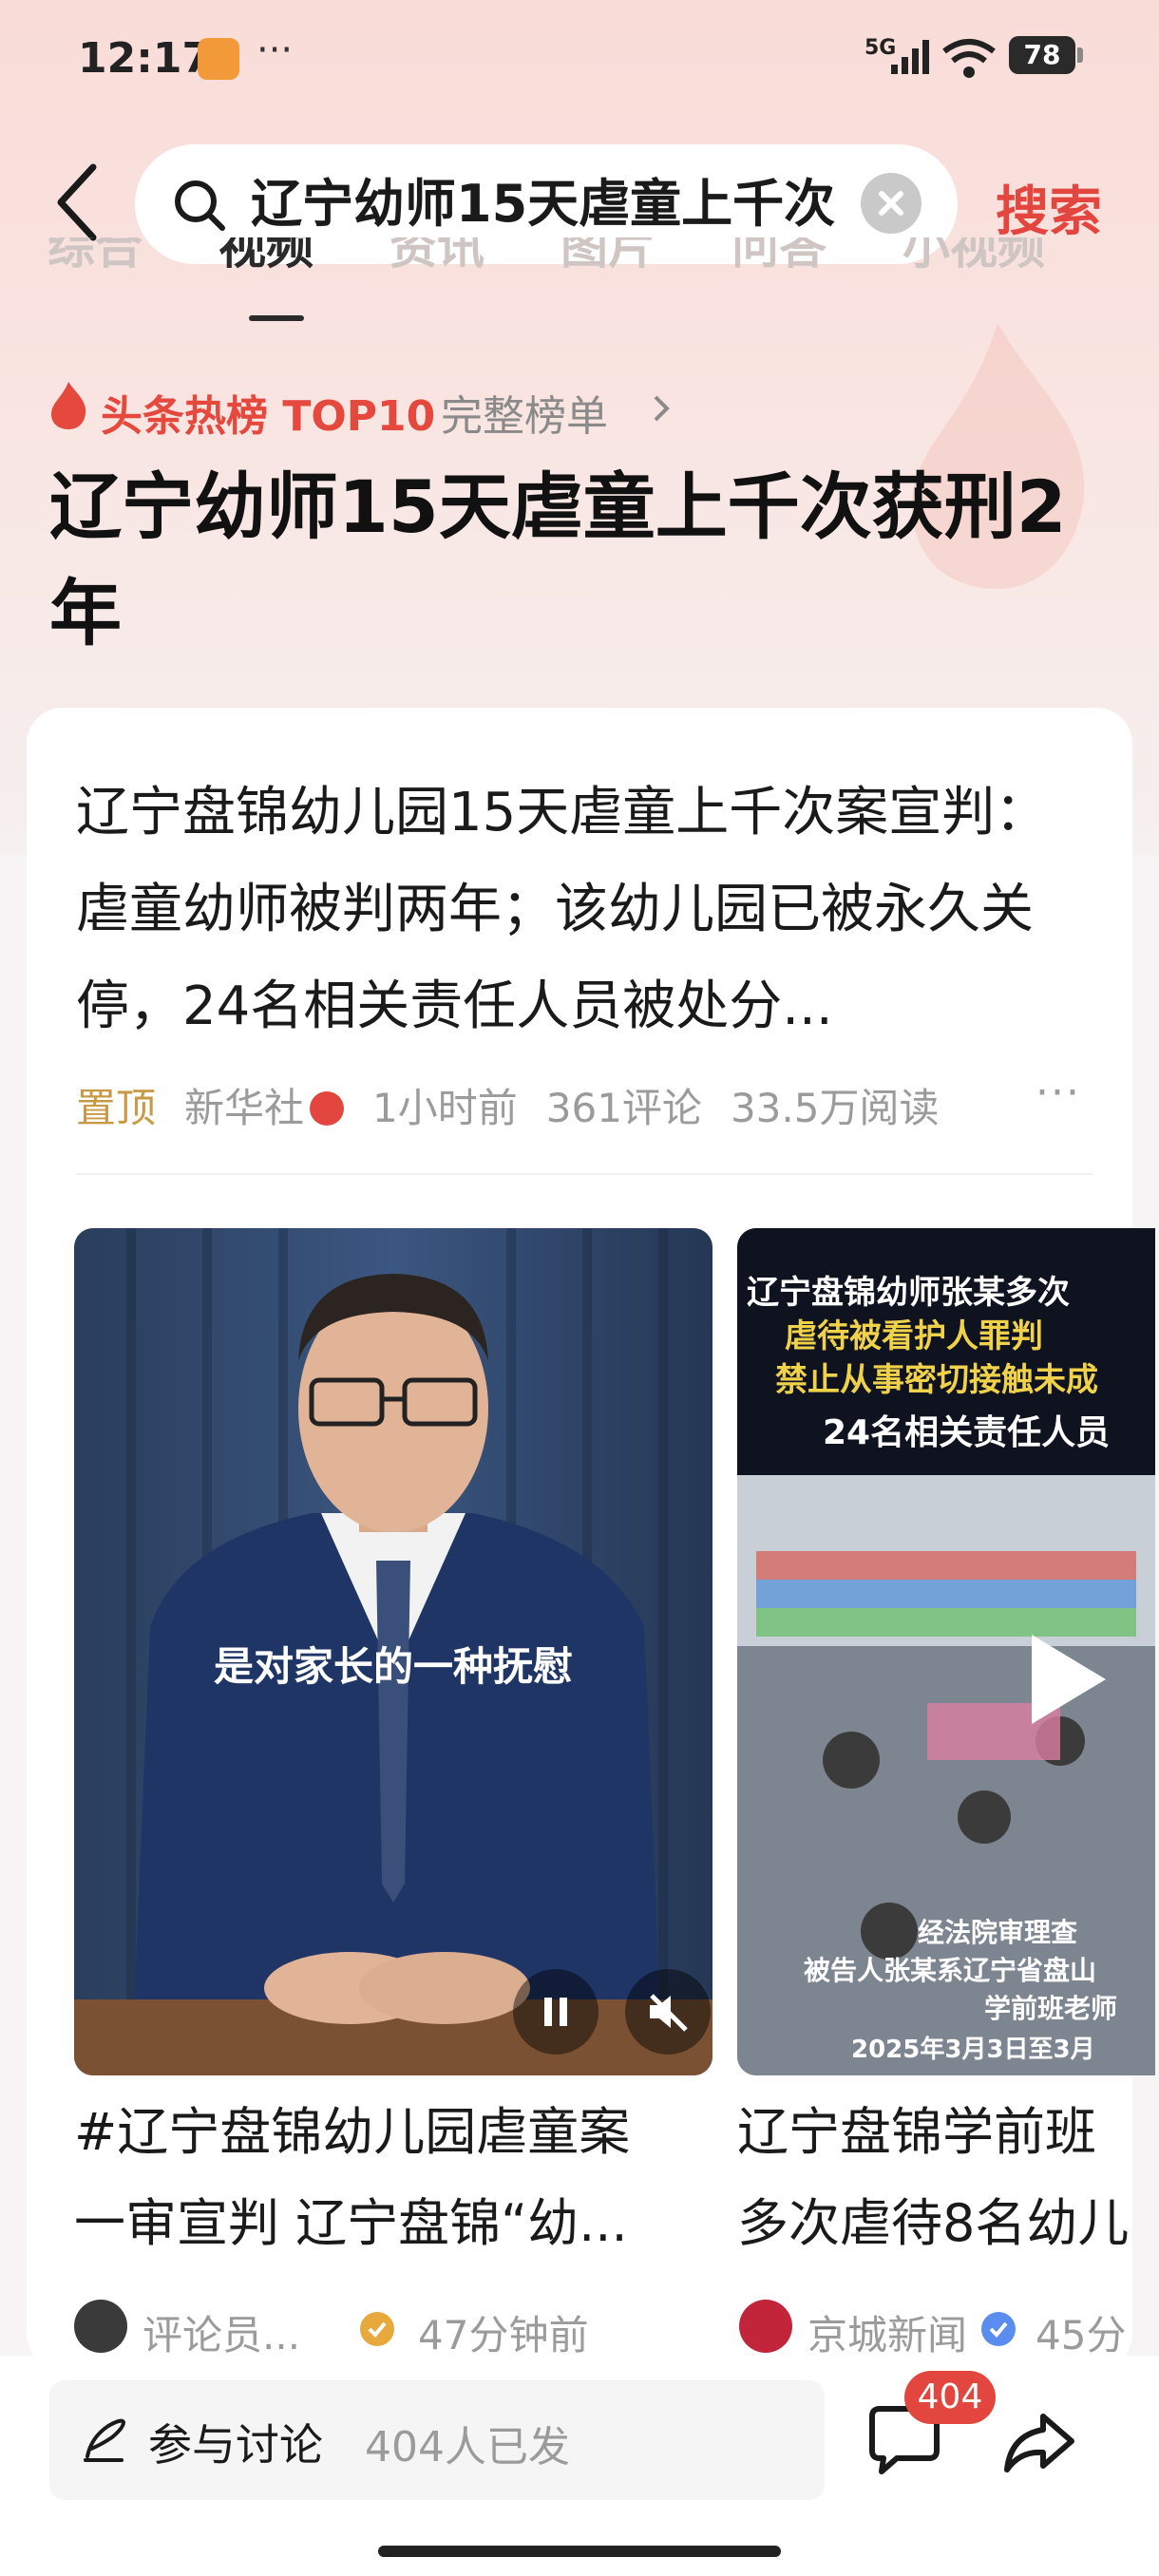  I want to click on article-comments: 361评论, so click(623, 1108).